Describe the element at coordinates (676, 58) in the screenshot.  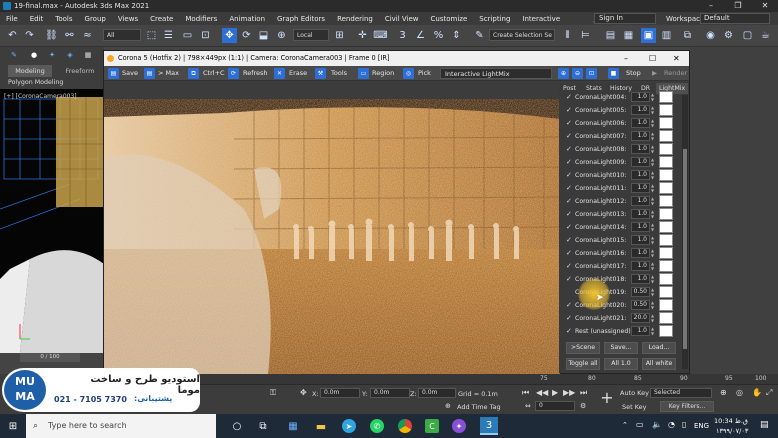
I see `vfb-close-button: ✕` at that location.